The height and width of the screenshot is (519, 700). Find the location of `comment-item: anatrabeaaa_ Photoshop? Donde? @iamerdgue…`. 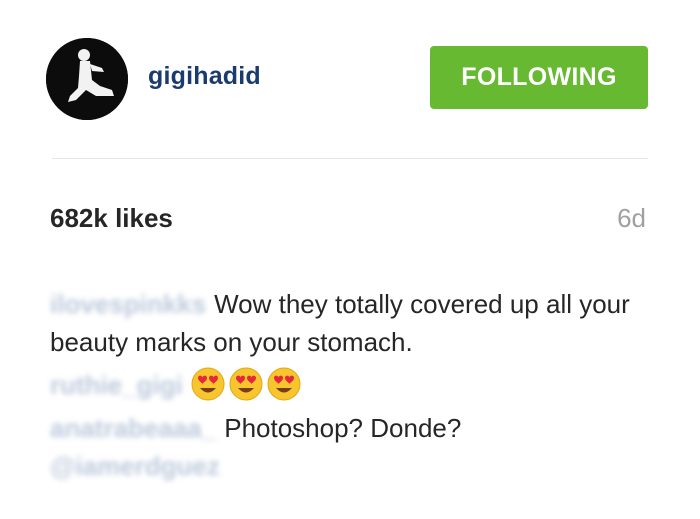

comment-item: anatrabeaaa_ Photoshop? Donde? @iamerdgue… is located at coordinates (350, 447).